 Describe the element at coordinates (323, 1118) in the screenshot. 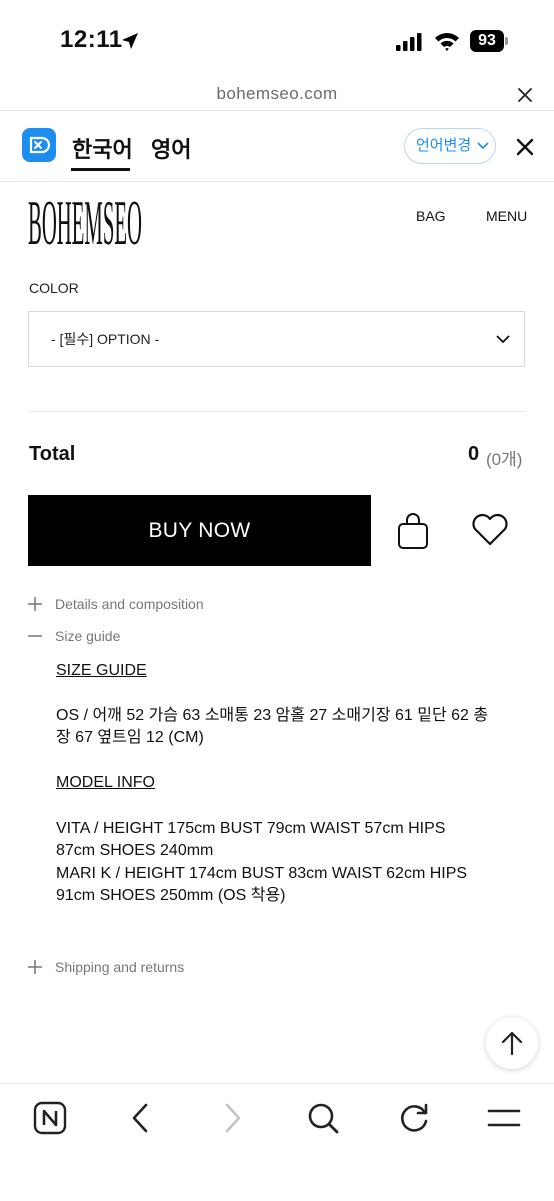

I see `search-icon` at that location.